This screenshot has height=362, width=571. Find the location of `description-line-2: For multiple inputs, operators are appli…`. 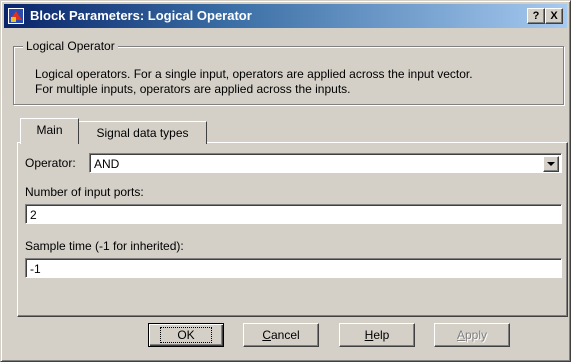

description-line-2: For multiple inputs, operators are appli… is located at coordinates (193, 89).